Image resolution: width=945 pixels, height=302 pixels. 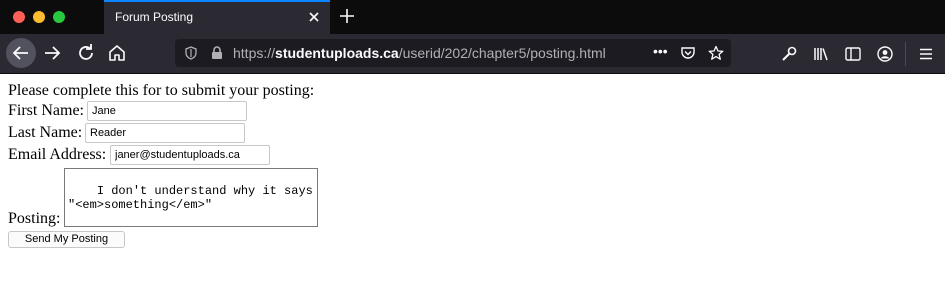 I want to click on tab-title: Forum Posting, so click(x=154, y=17).